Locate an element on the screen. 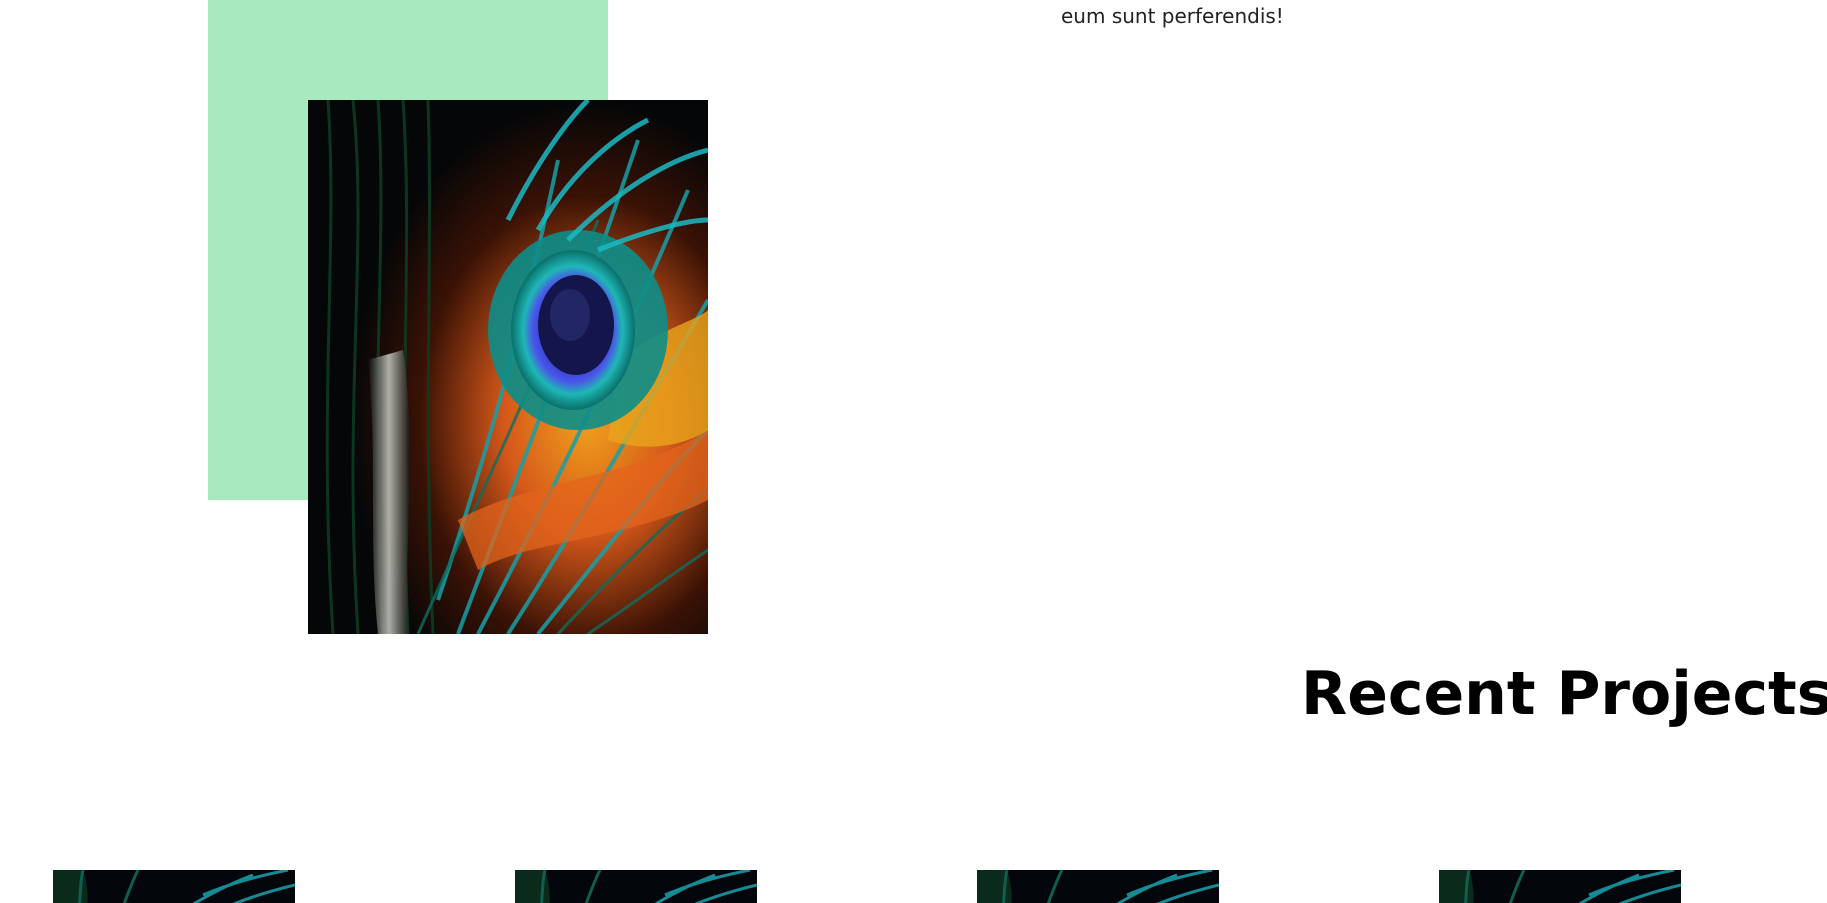  about-text: eum sunt perferendis! is located at coordinates (1172, 16).